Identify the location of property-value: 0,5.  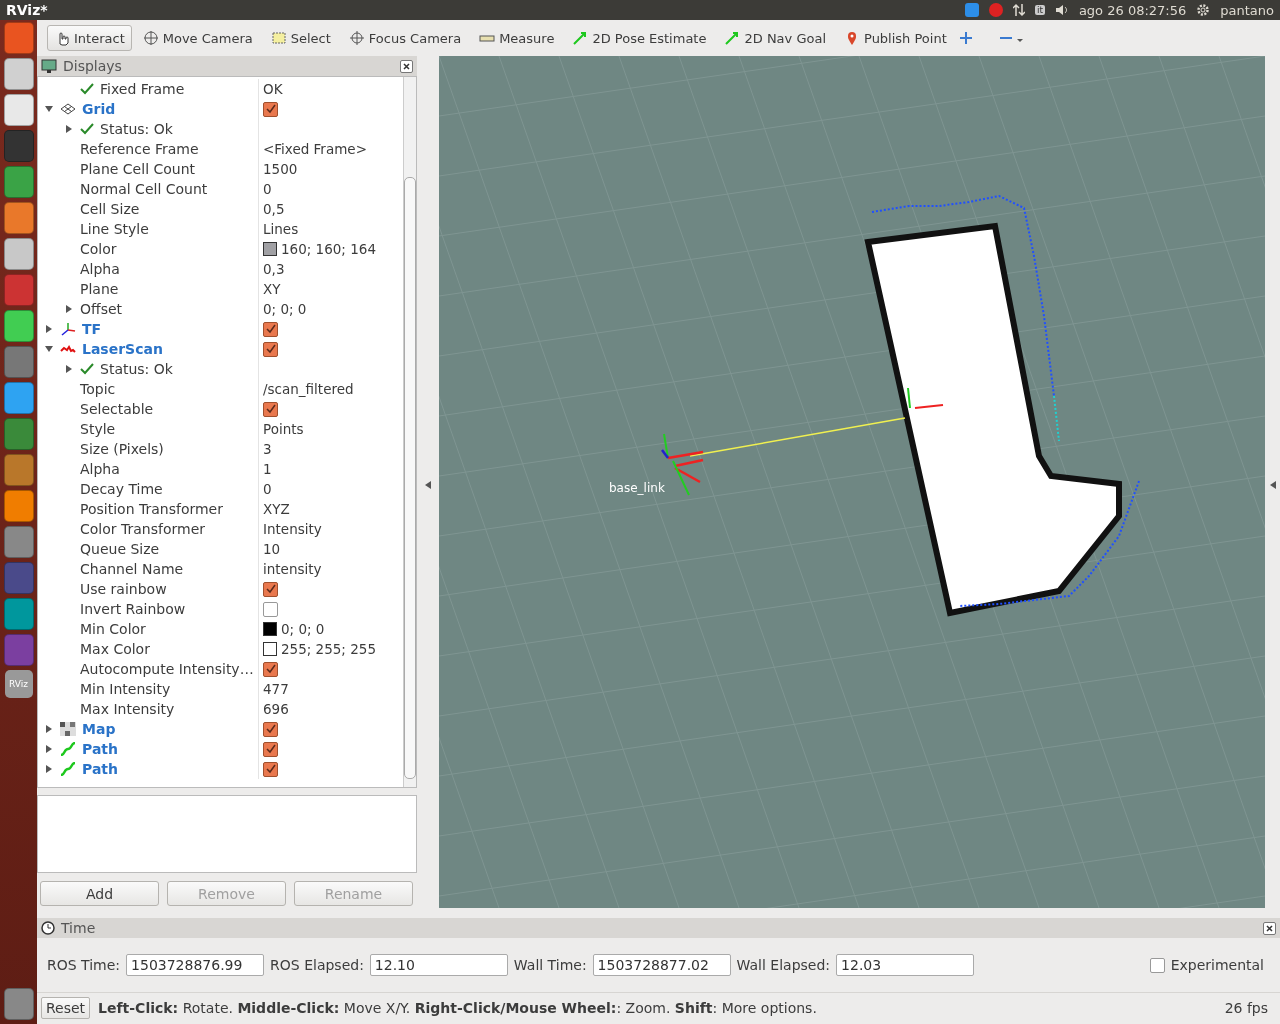
(274, 209).